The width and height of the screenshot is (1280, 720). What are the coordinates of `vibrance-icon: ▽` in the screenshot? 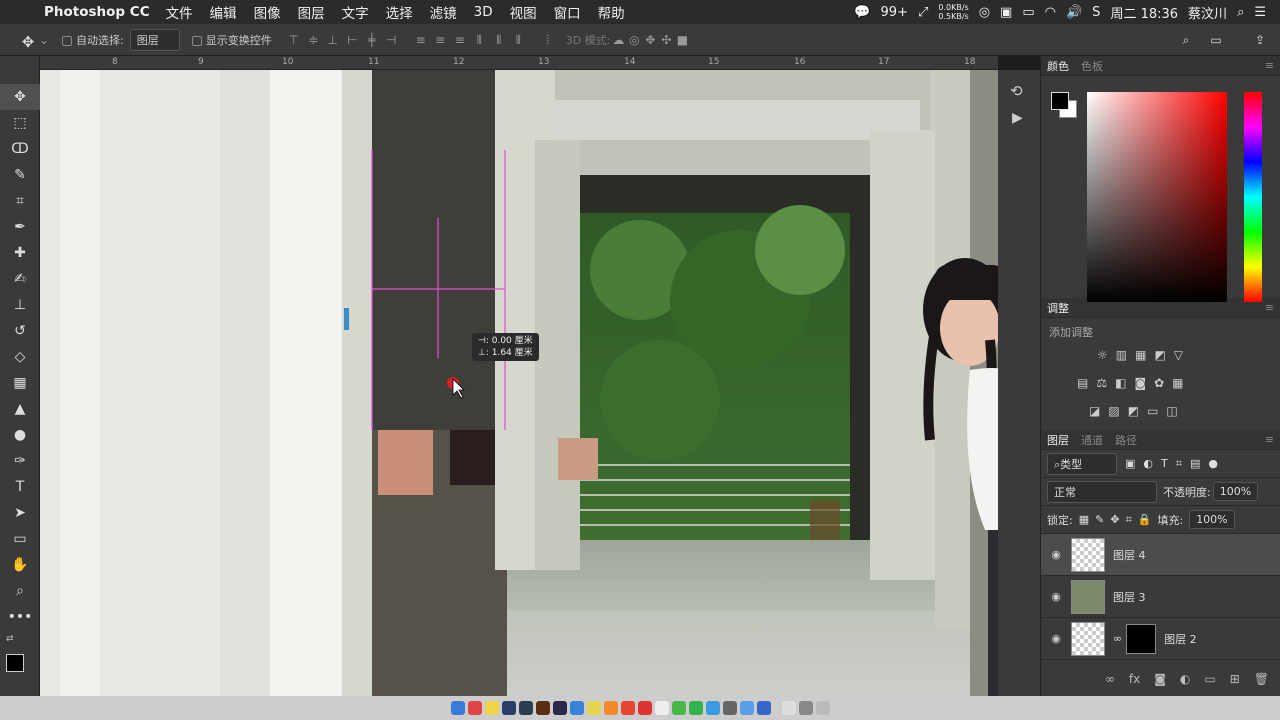 It's located at (1178, 355).